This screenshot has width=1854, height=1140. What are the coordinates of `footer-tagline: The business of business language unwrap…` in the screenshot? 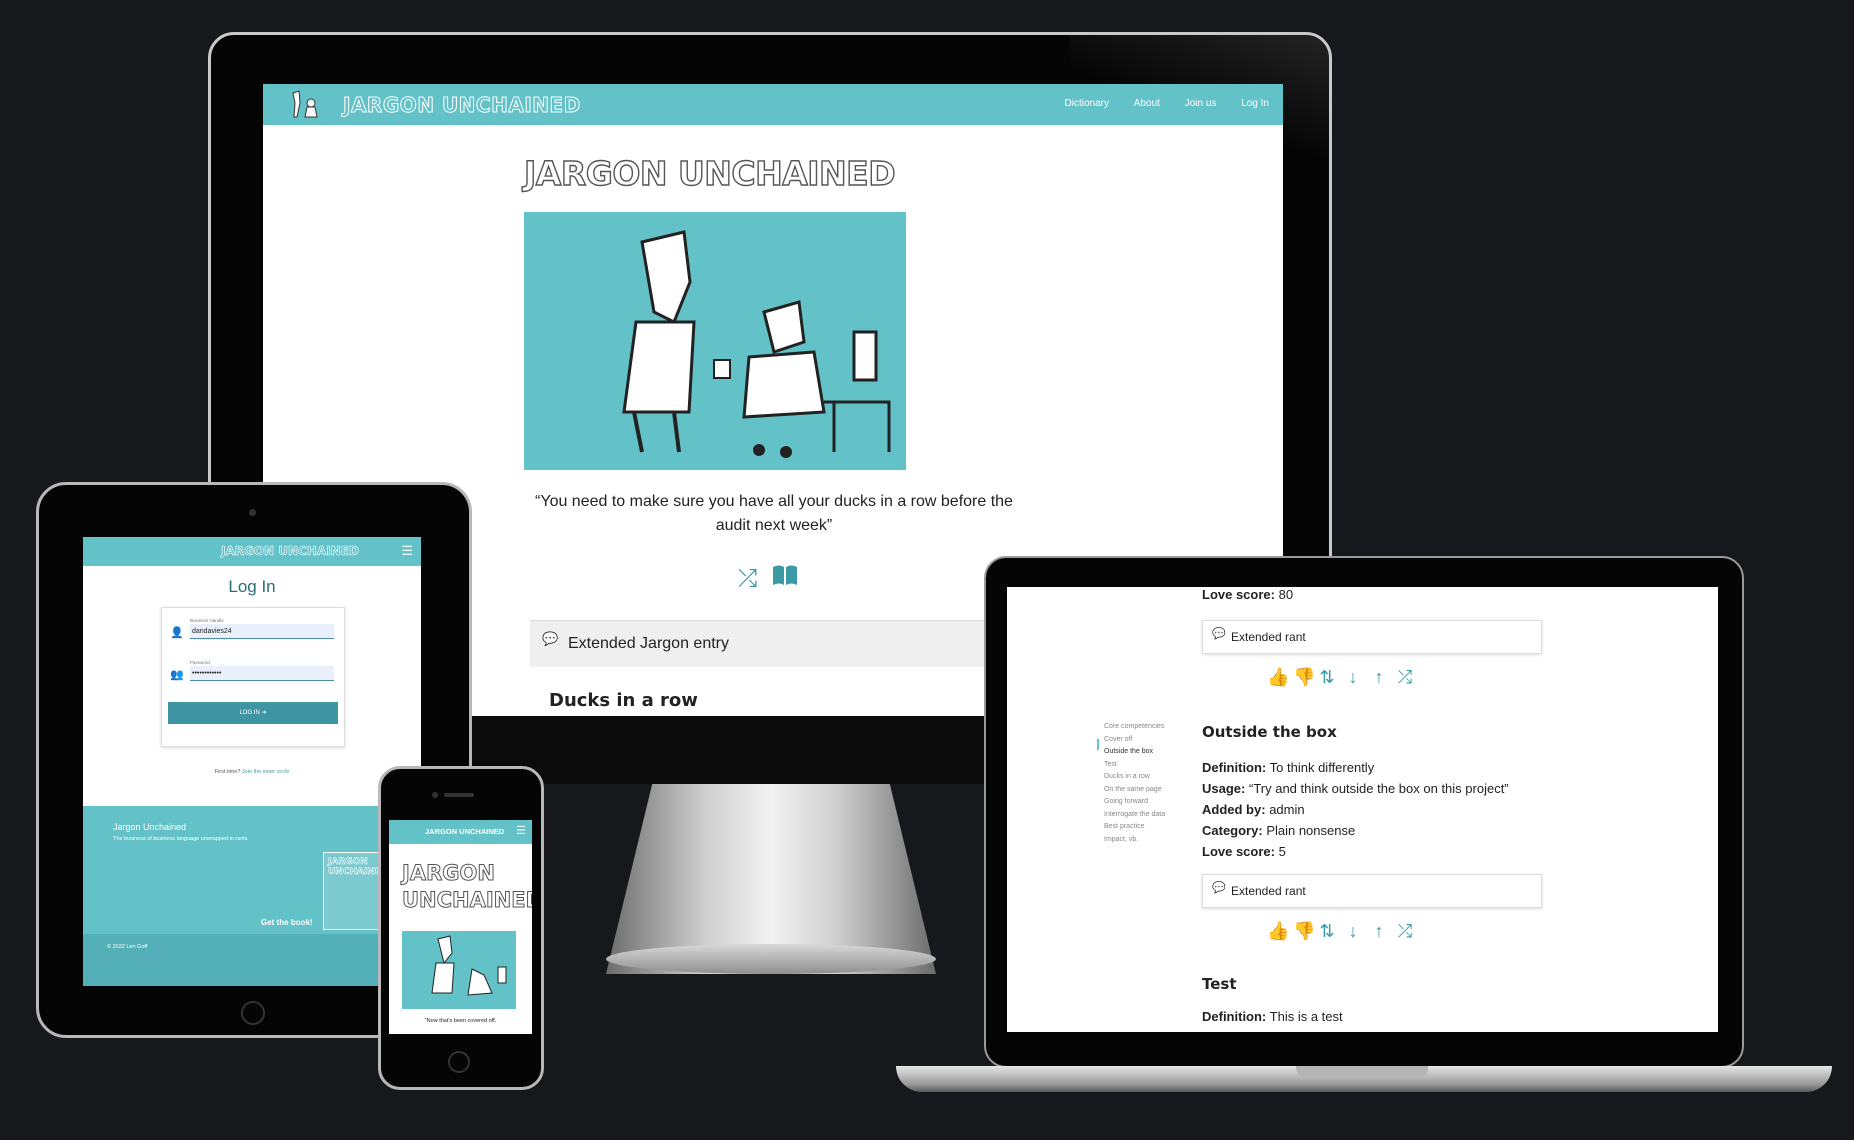 It's located at (180, 839).